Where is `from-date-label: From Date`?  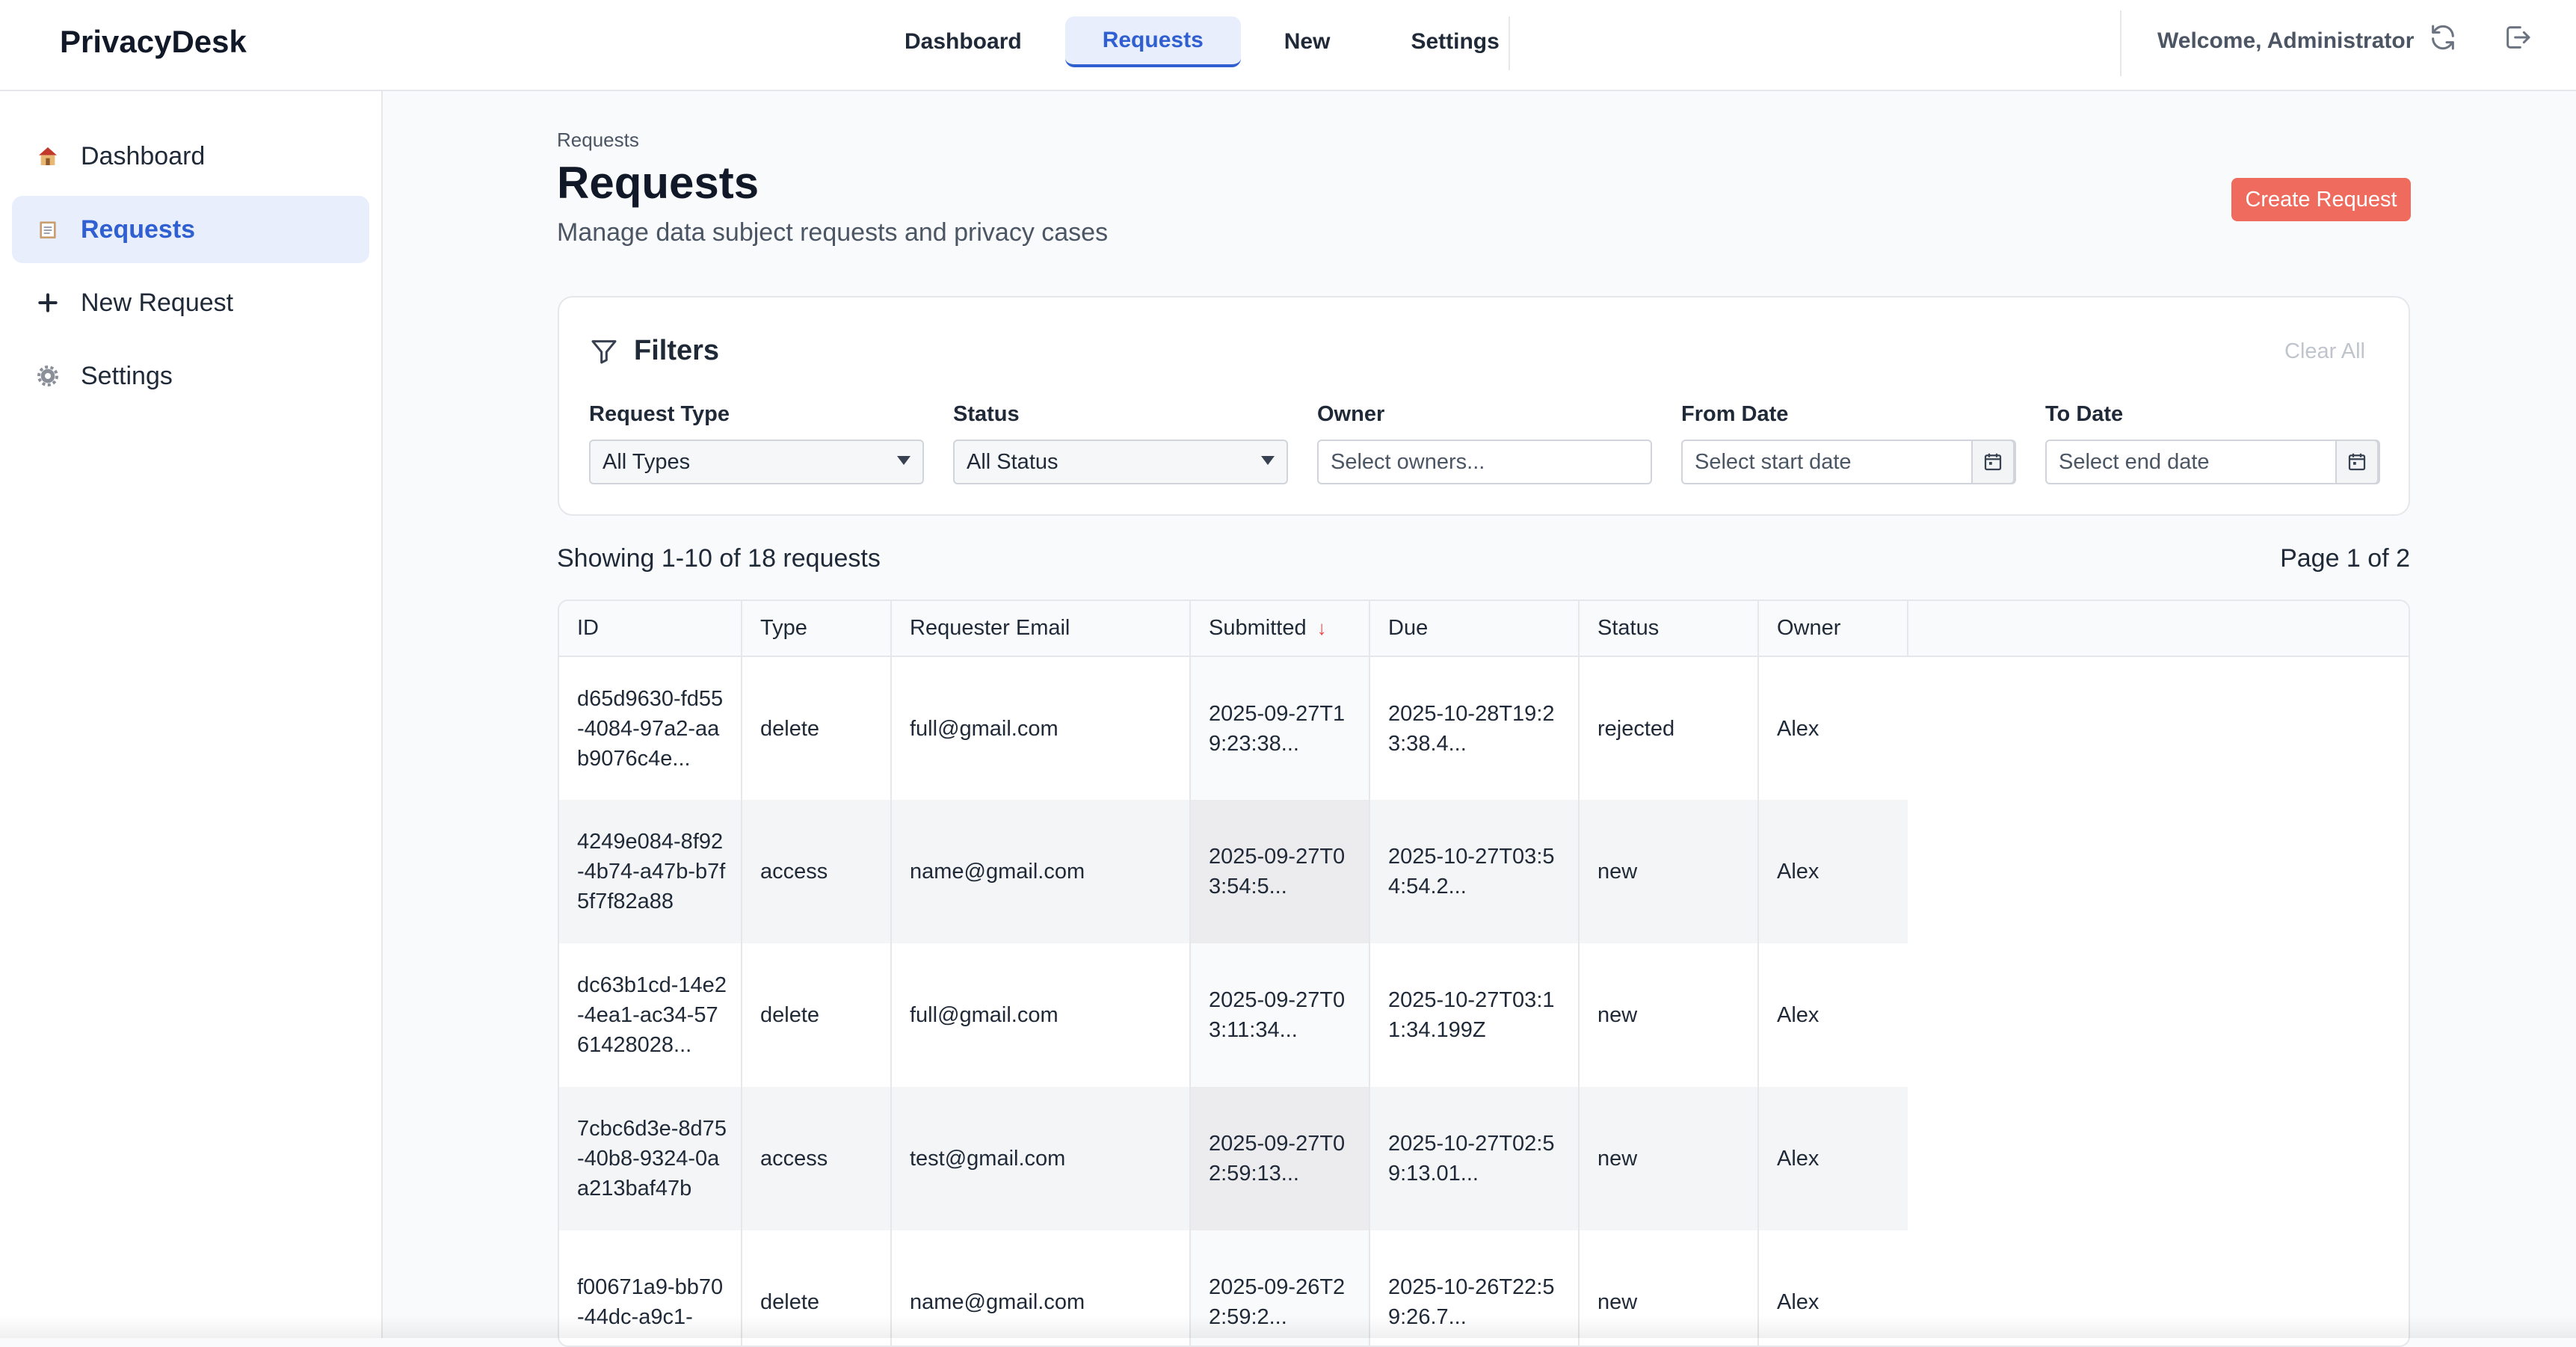 from-date-label: From Date is located at coordinates (1735, 414).